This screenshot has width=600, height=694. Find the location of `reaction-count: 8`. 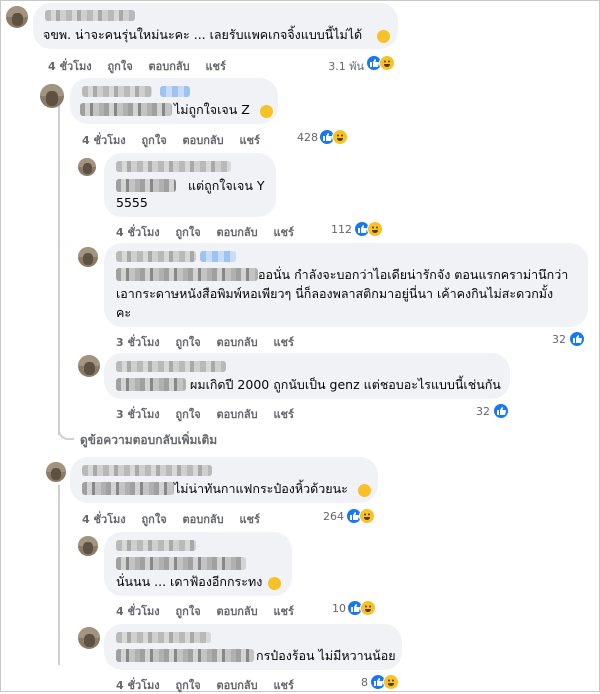

reaction-count: 8 is located at coordinates (354, 682).